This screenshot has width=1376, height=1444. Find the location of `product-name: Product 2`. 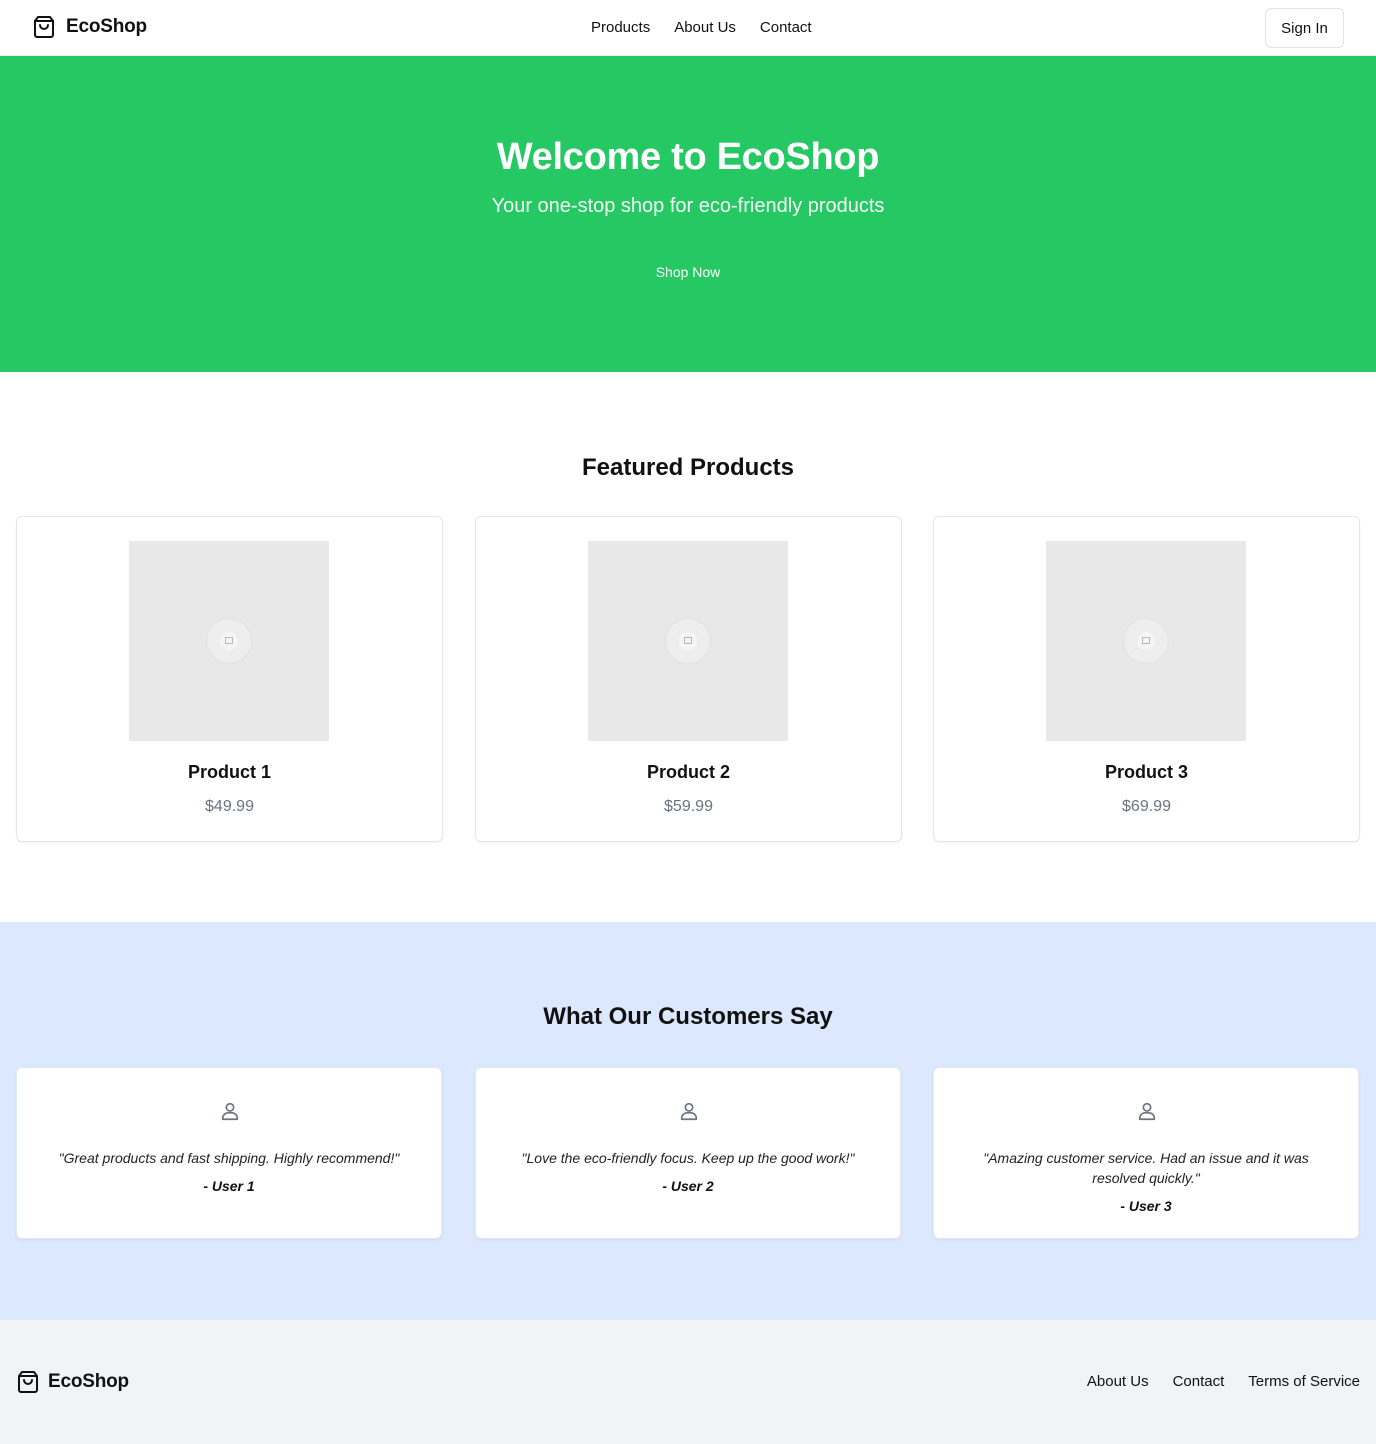

product-name: Product 2 is located at coordinates (688, 772).